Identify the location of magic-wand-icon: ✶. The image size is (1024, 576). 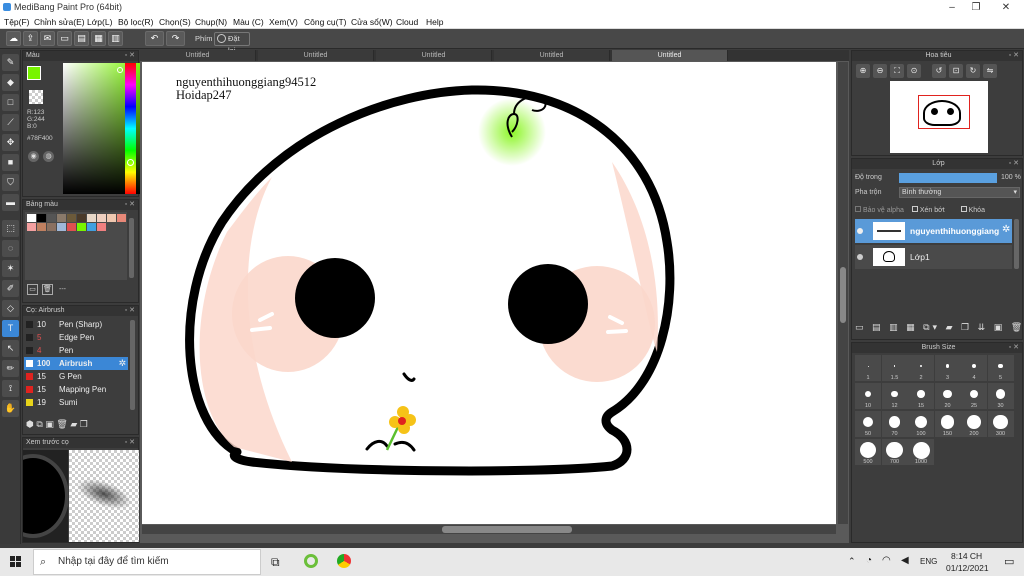
(10, 268).